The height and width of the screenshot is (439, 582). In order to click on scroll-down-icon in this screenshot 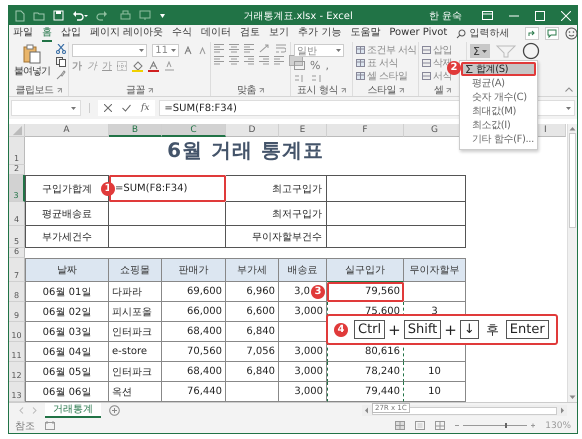, I will do `click(572, 397)`.